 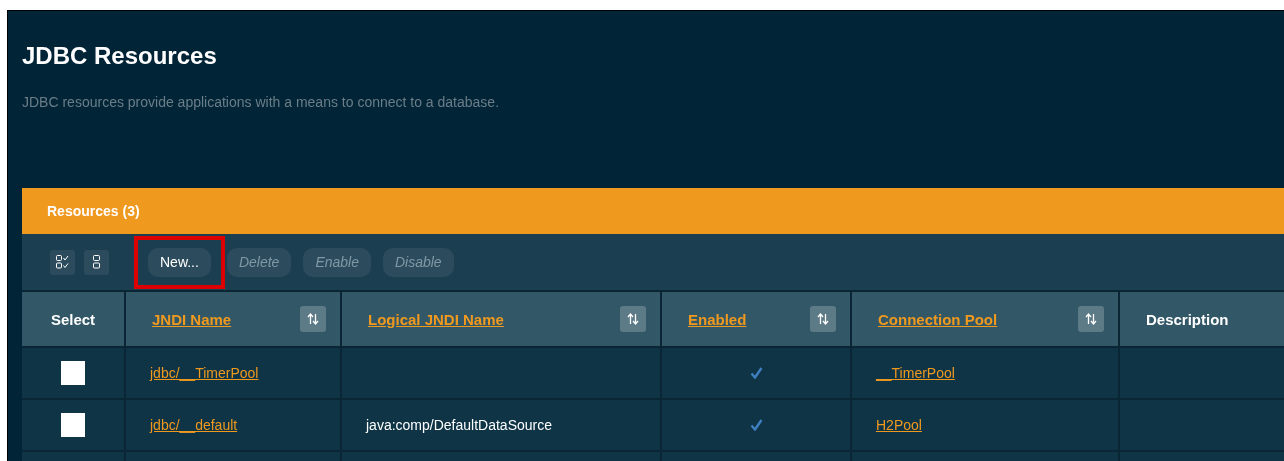 I want to click on column-header-link: Logical JNDI Name, so click(x=436, y=319).